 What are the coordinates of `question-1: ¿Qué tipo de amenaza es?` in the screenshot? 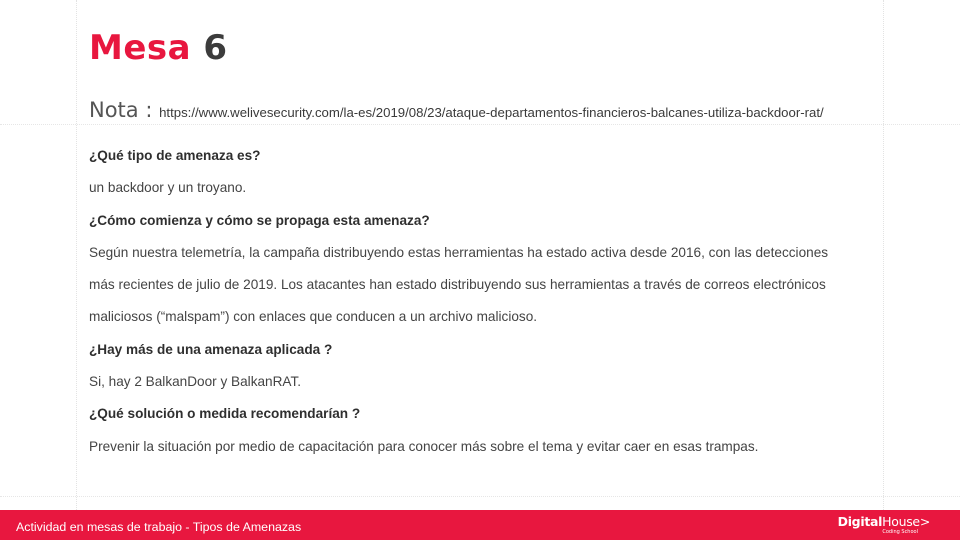 It's located at (175, 155).